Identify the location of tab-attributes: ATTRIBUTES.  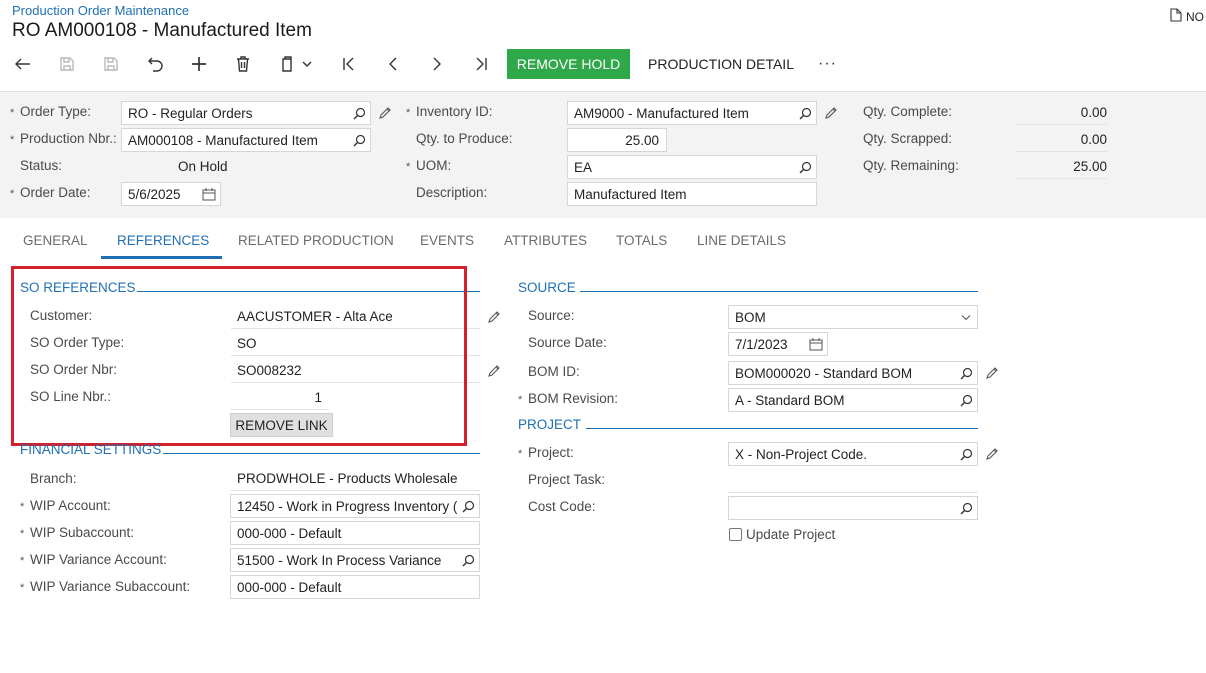
(545, 240).